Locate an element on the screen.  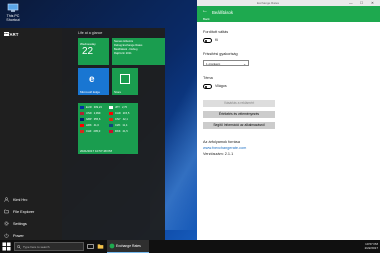
us-flag-icon is located at coordinates (82, 113).